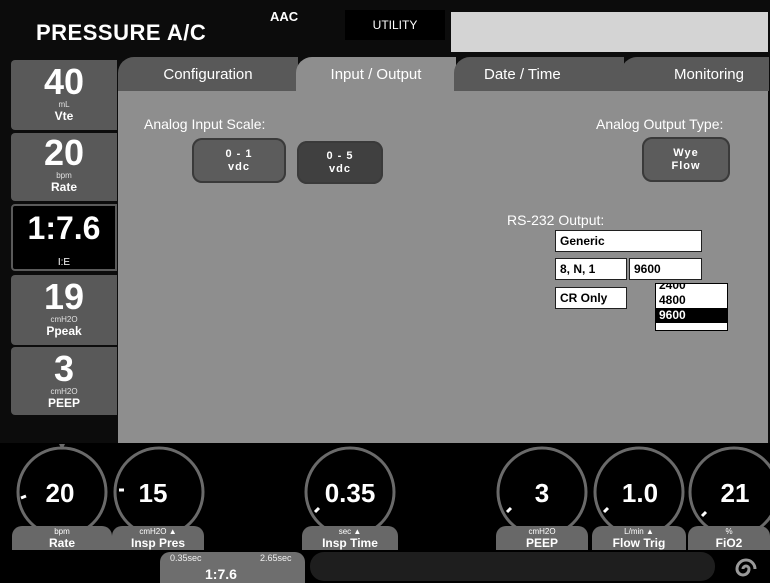 Image resolution: width=770 pixels, height=583 pixels. What do you see at coordinates (350, 493) in the screenshot?
I see `insp-time-dial-value: 0.35` at bounding box center [350, 493].